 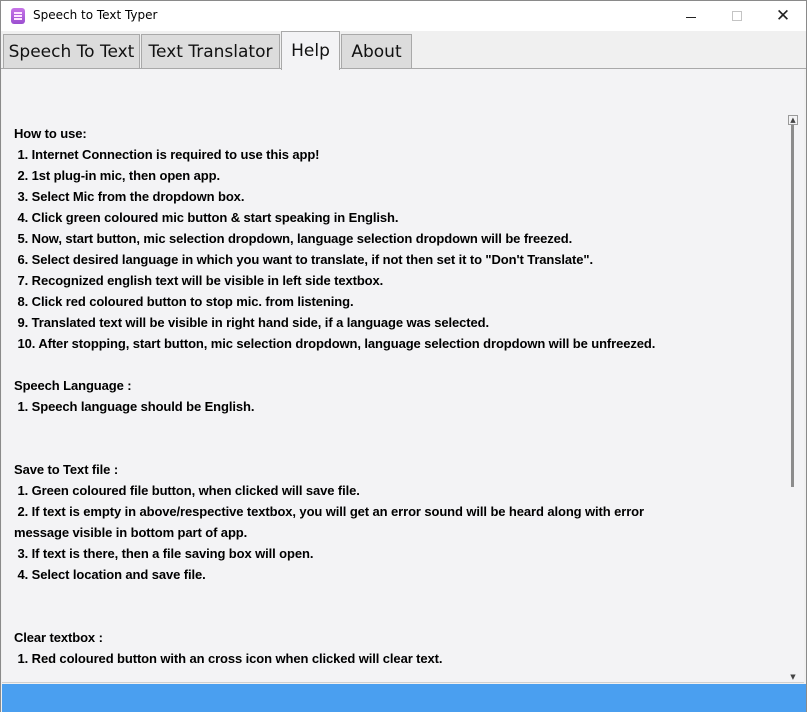 I want to click on scroll-up-button: ▲, so click(x=793, y=120).